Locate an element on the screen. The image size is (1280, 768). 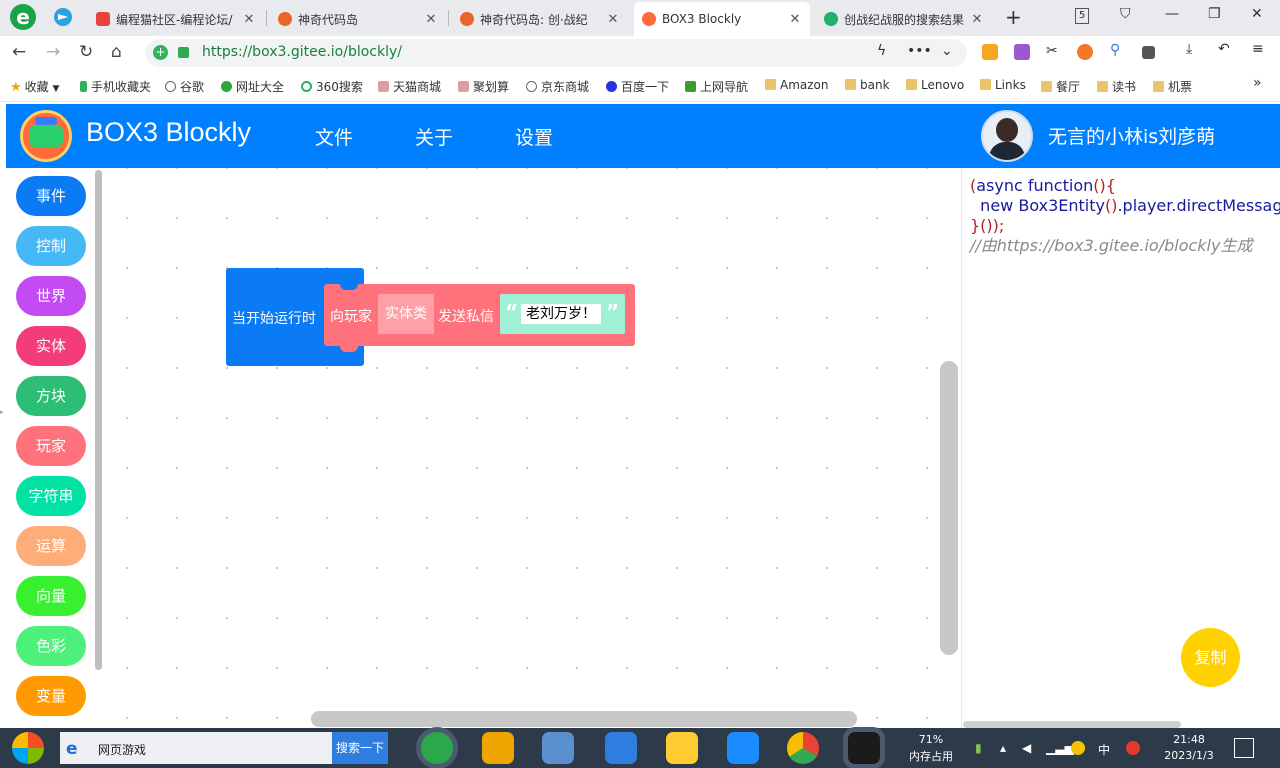
bookmark-reading: 读书 is located at coordinates (1116, 86).